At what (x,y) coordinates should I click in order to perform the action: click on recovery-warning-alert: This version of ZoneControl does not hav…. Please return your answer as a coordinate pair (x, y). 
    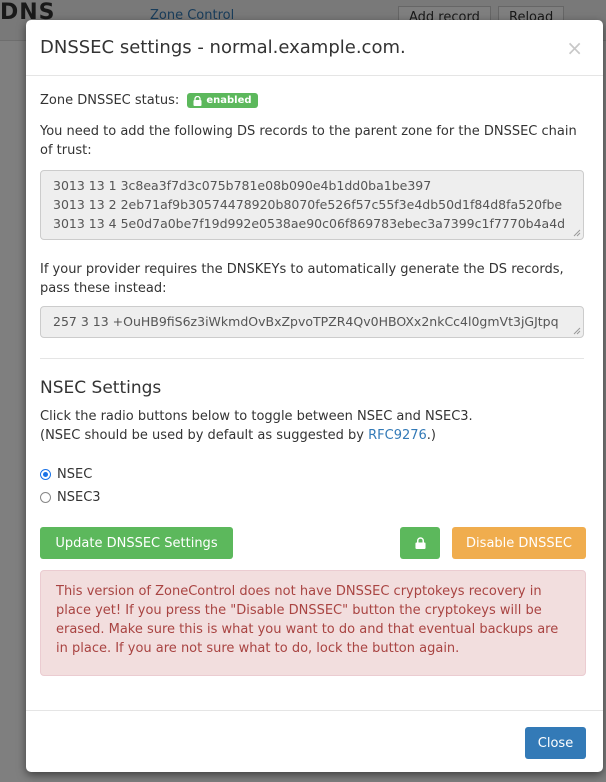
    Looking at the image, I should click on (313, 623).